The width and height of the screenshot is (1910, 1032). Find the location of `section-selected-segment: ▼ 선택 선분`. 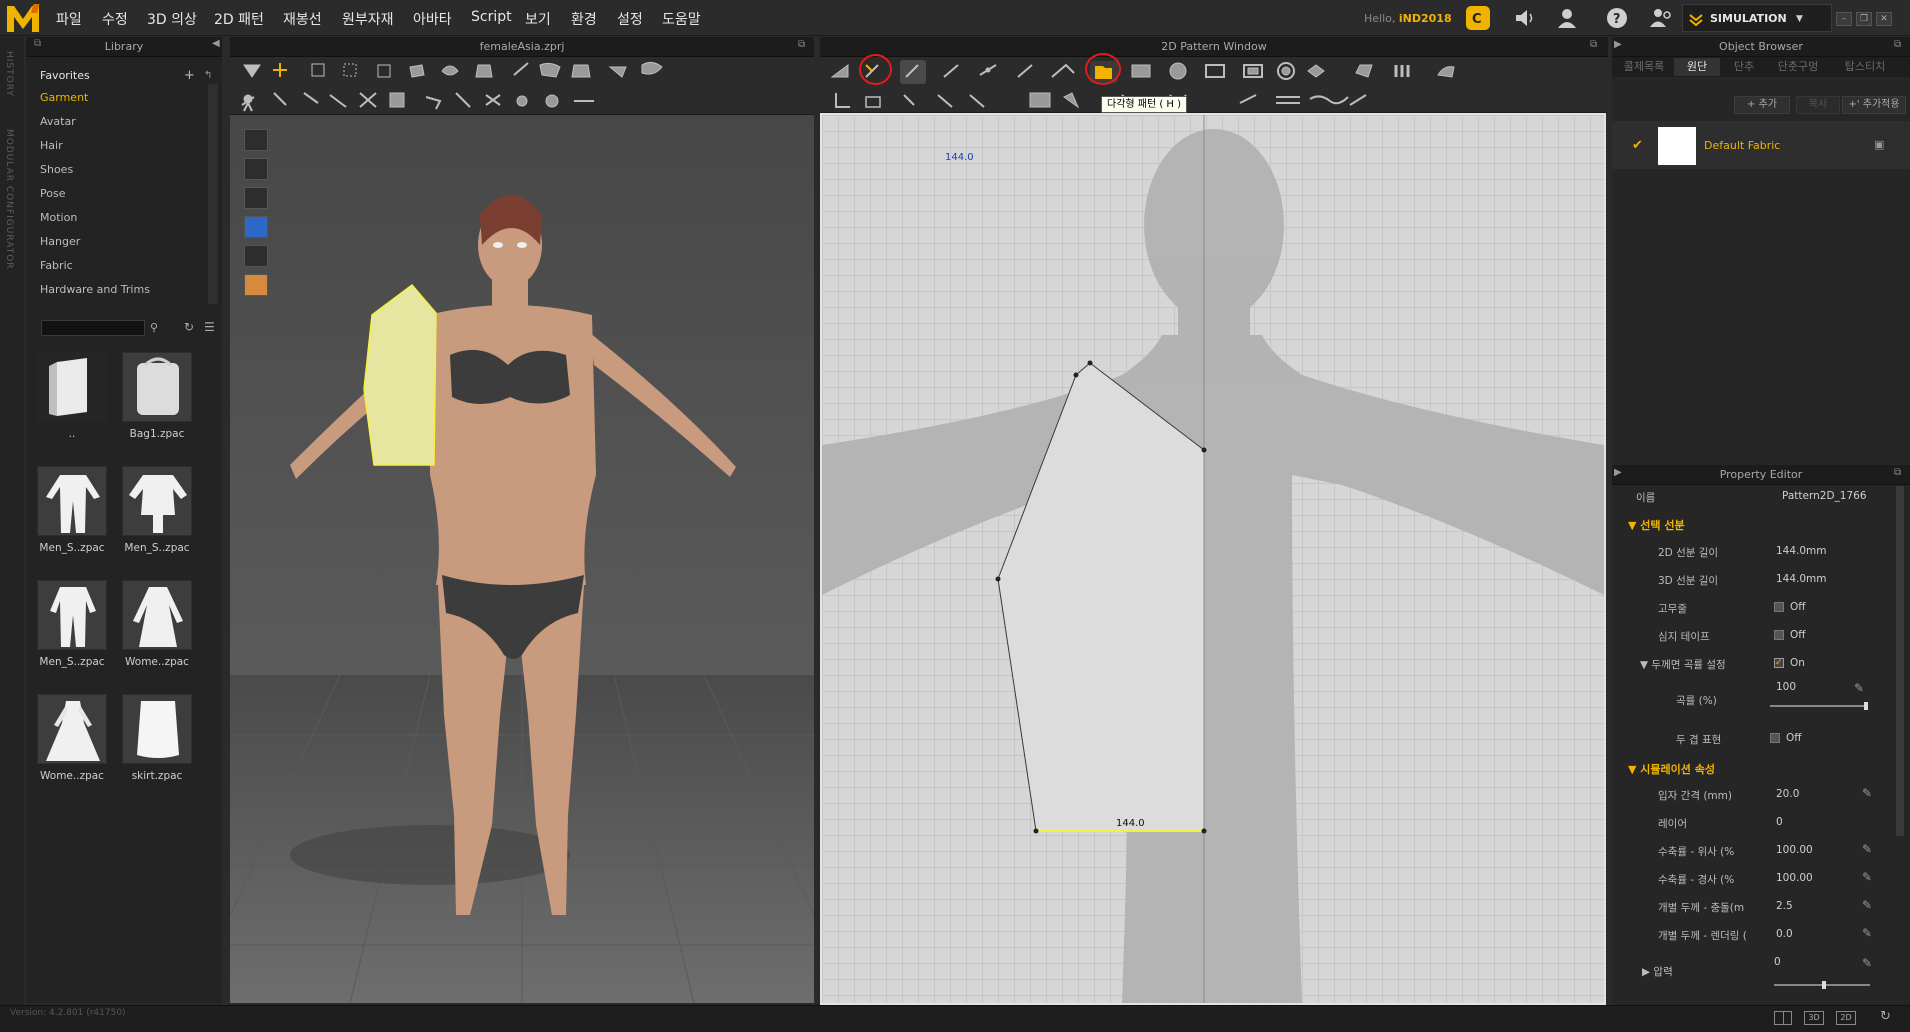

section-selected-segment: ▼ 선택 선분 is located at coordinates (1656, 525).